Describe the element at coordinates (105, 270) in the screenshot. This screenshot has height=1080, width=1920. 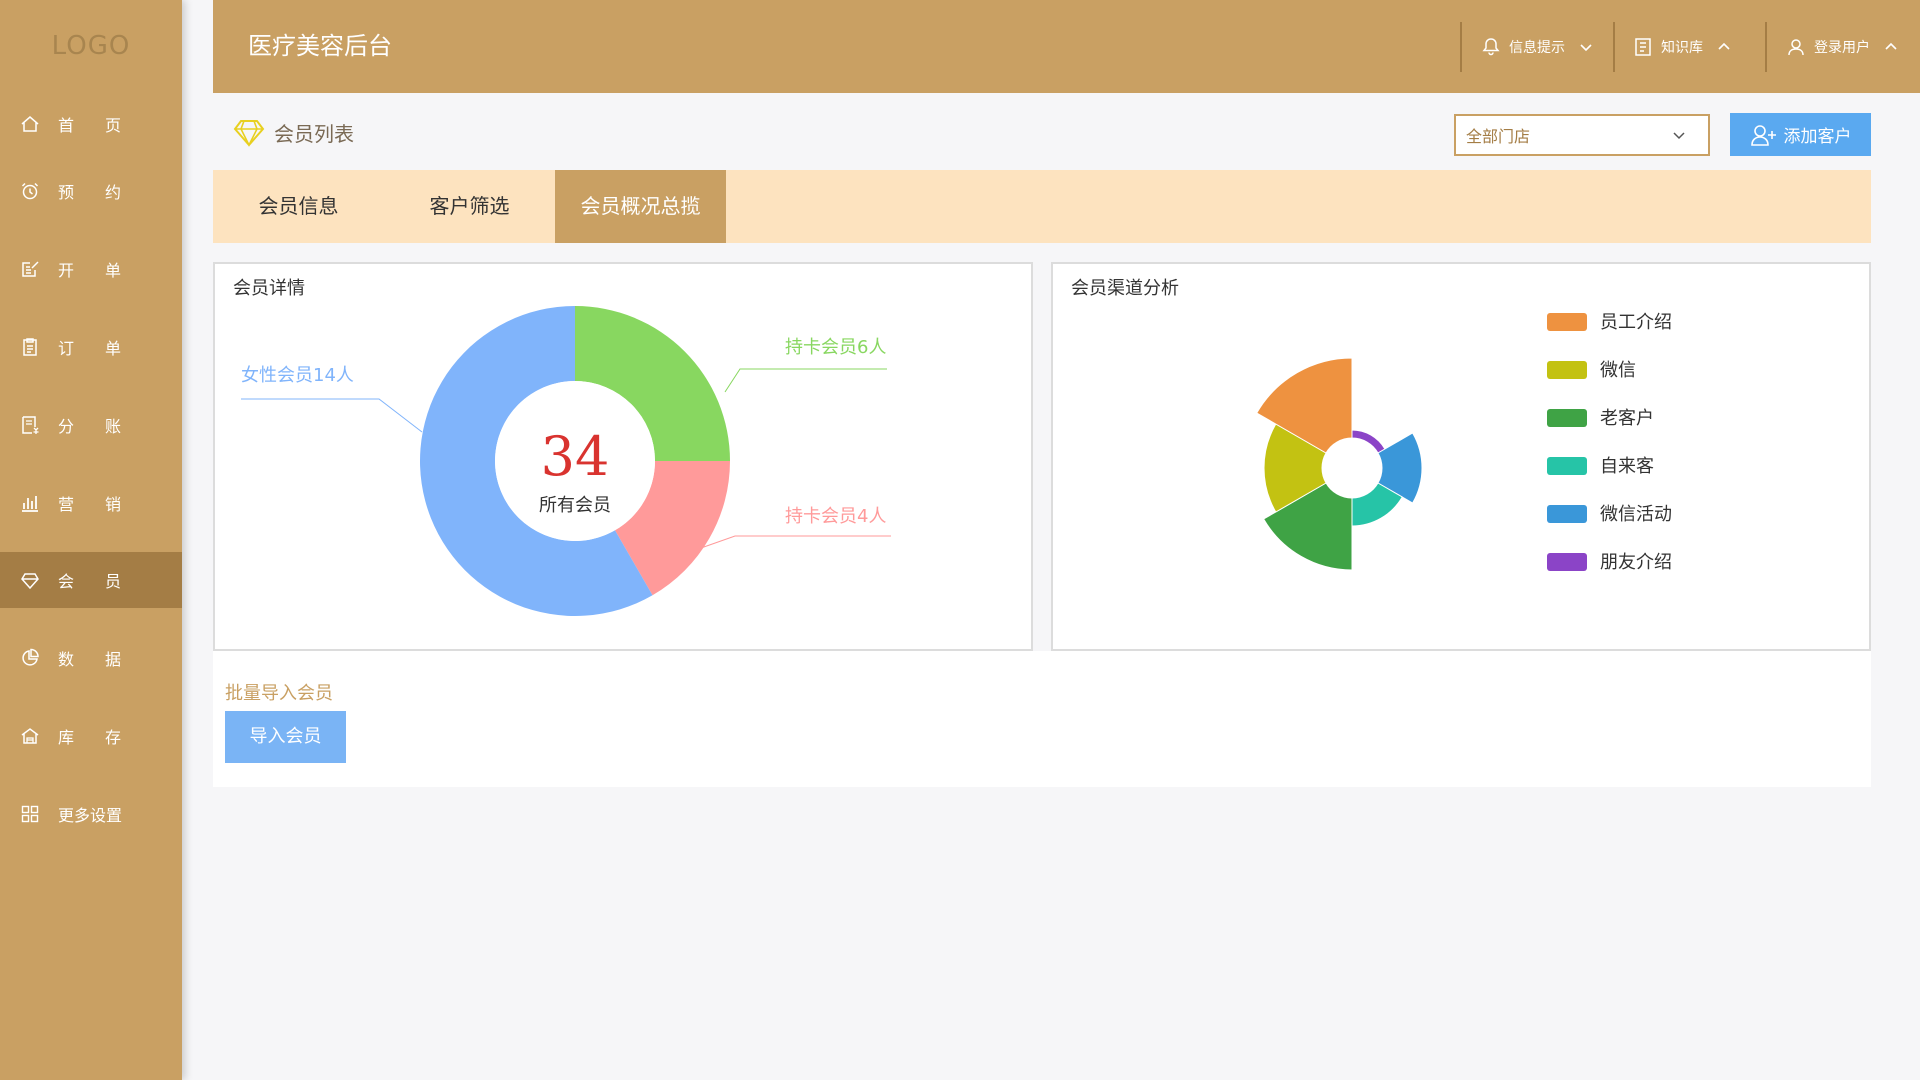
I see `sidebar-item-label: 开单` at that location.